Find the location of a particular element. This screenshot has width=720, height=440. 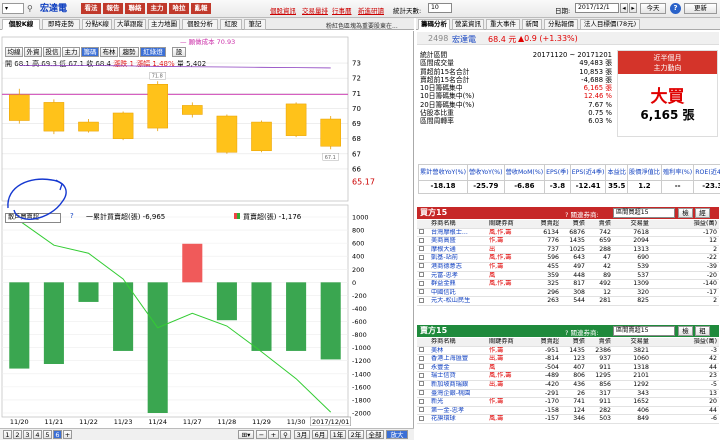

date-select: 2017/12/1 is located at coordinates (597, 8).